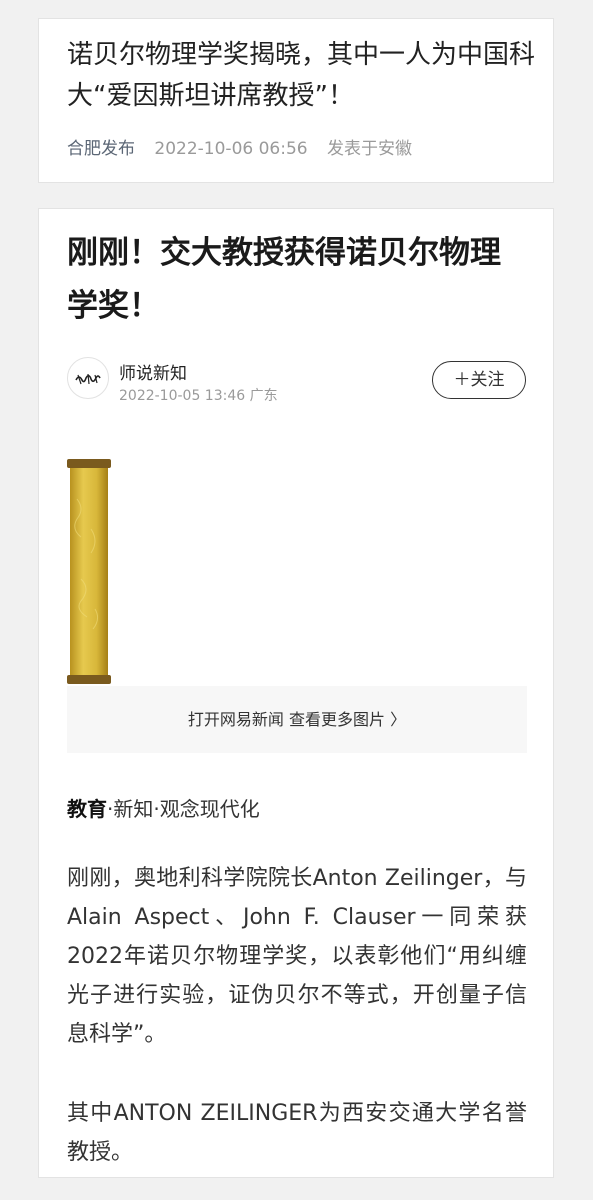 Image resolution: width=593 pixels, height=1200 pixels. What do you see at coordinates (153, 371) in the screenshot?
I see `author-name: 师说新知` at bounding box center [153, 371].